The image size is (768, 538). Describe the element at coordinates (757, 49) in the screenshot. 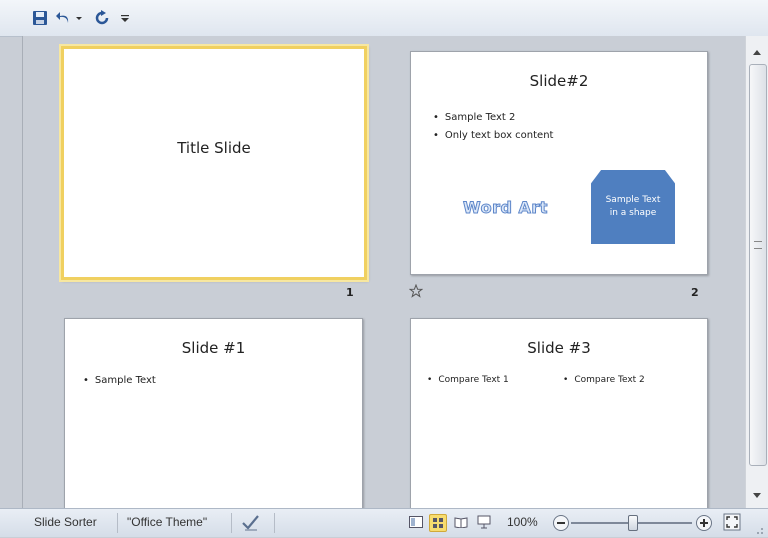

I see `scroll-up-arrow` at that location.